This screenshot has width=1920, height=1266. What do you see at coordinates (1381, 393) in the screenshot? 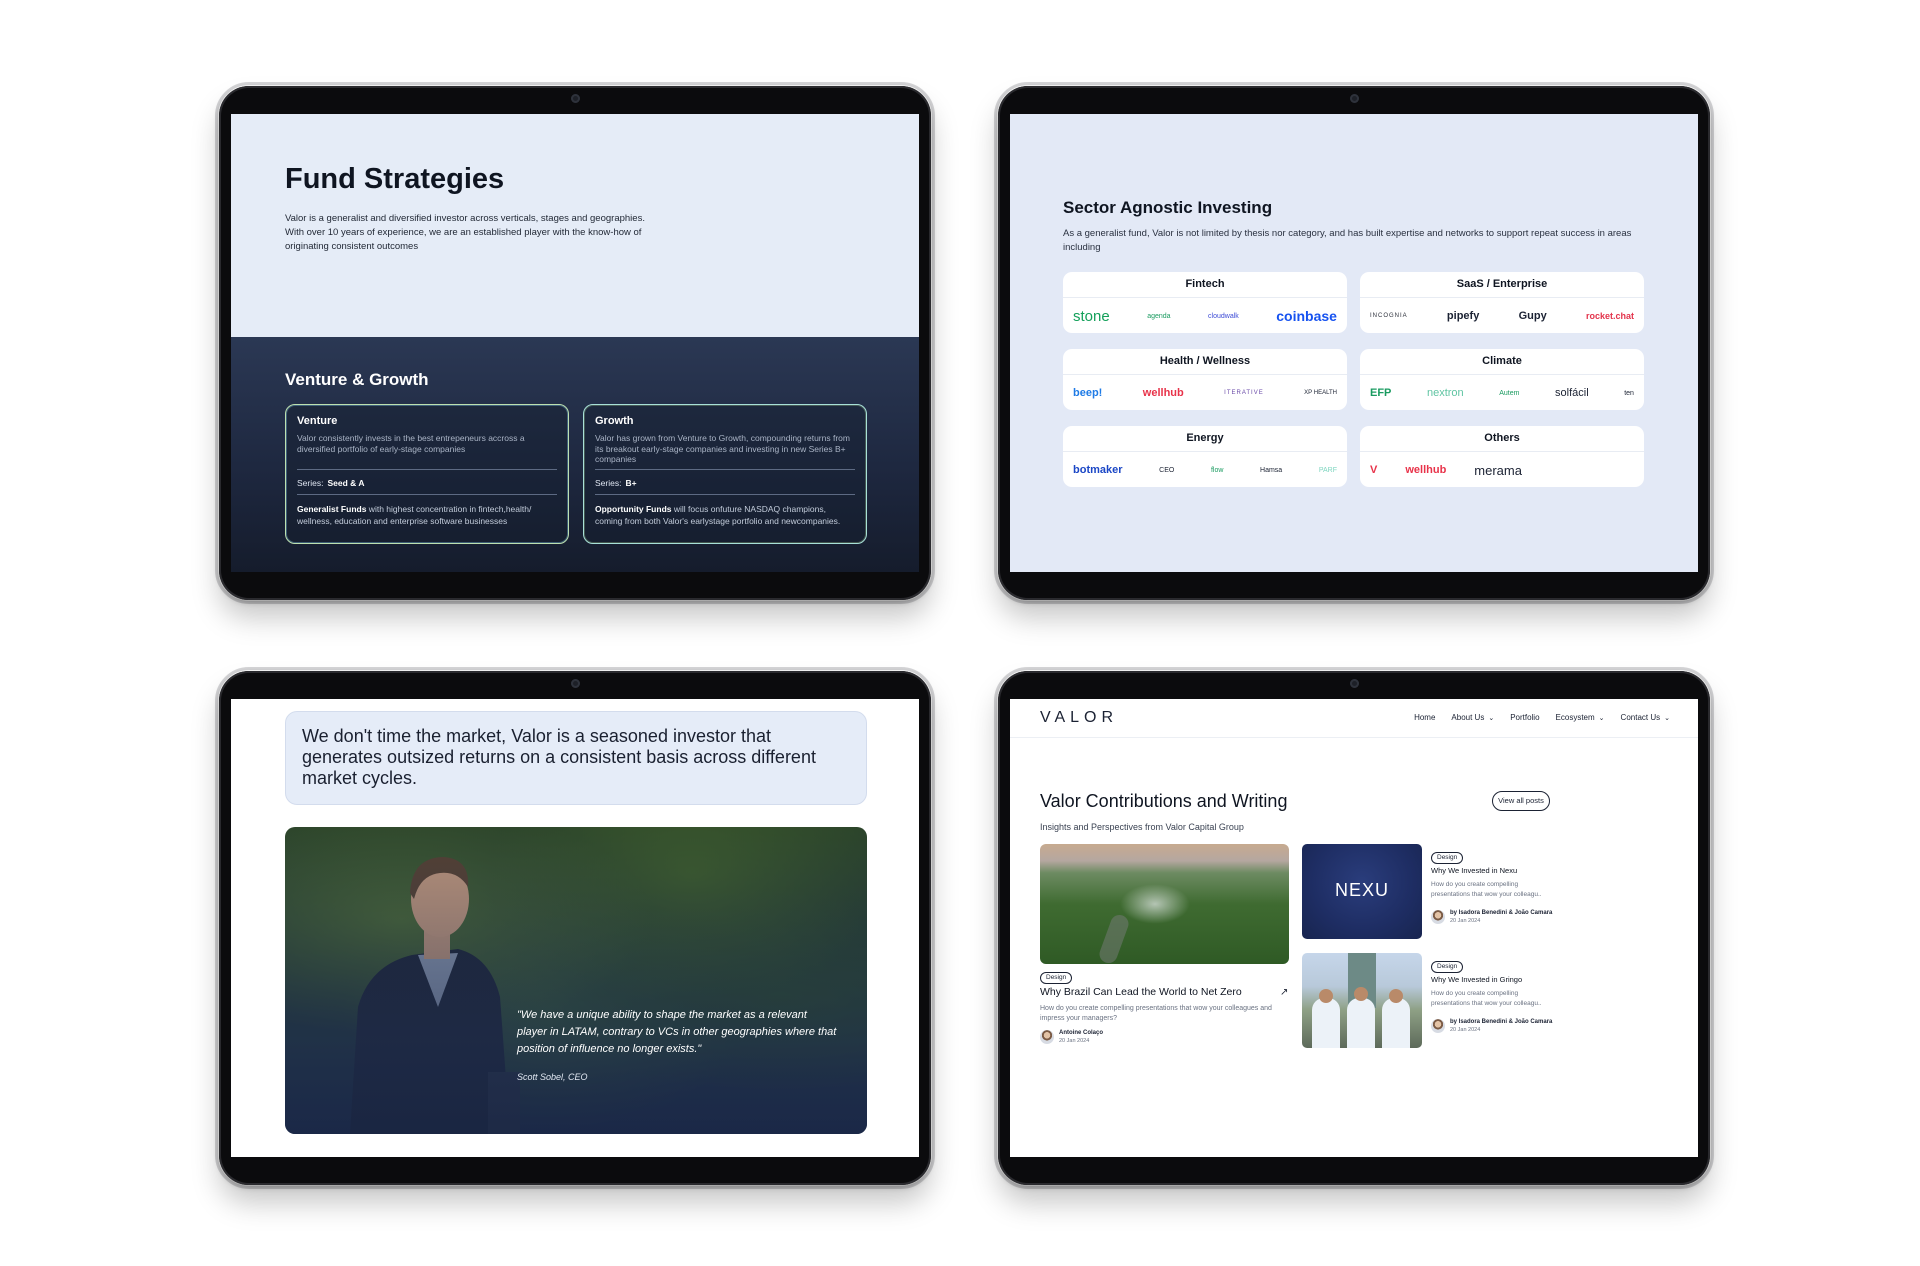
I see `efp-logo: EFP` at bounding box center [1381, 393].